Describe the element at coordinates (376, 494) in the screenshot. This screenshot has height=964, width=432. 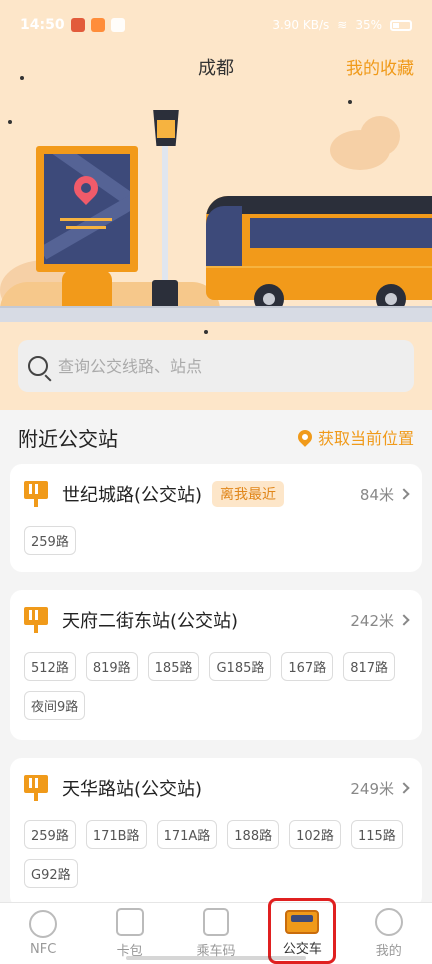
I see `distance-value: 84米` at that location.